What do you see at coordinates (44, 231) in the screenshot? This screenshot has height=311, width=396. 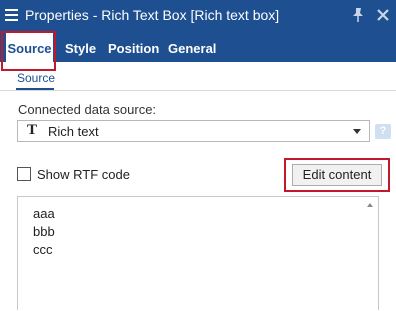 I see `editor-line: bbb` at bounding box center [44, 231].